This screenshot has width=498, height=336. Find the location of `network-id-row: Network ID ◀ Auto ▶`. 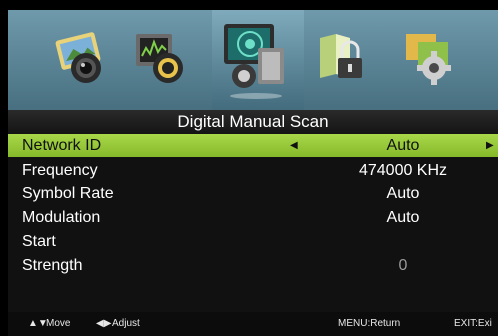

network-id-row: Network ID ◀ Auto ▶ is located at coordinates (253, 145).